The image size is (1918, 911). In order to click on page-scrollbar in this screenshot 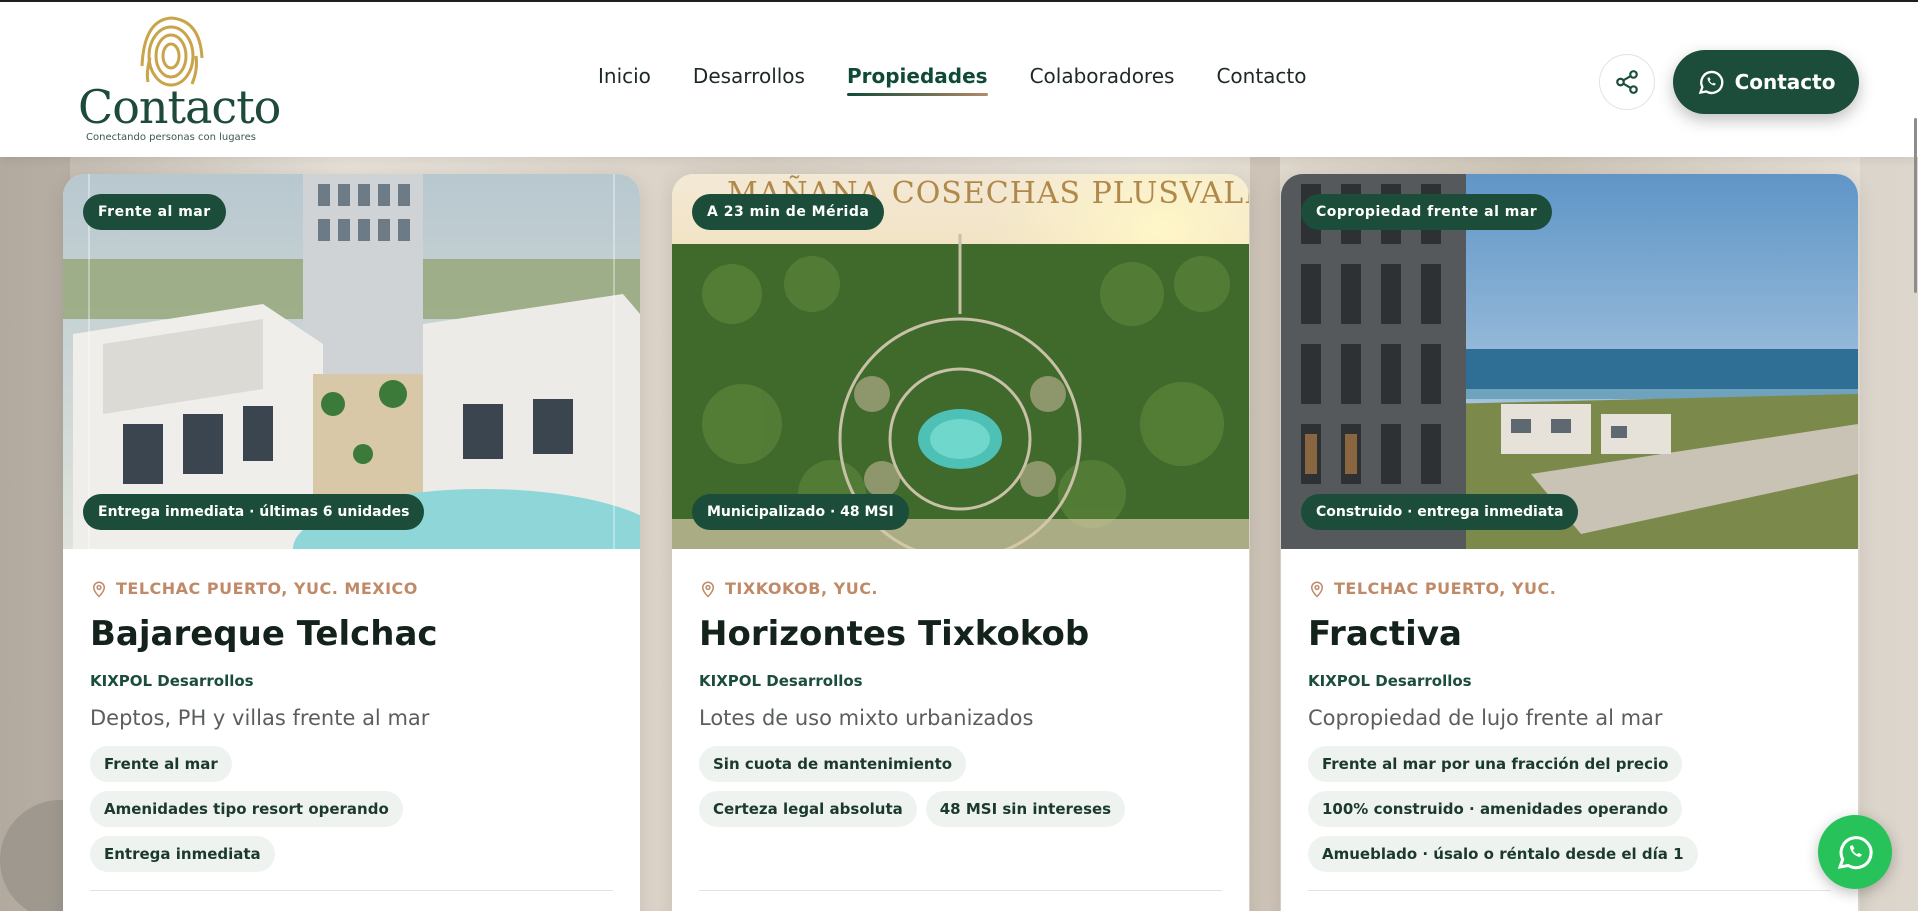, I will do `click(1915, 205)`.